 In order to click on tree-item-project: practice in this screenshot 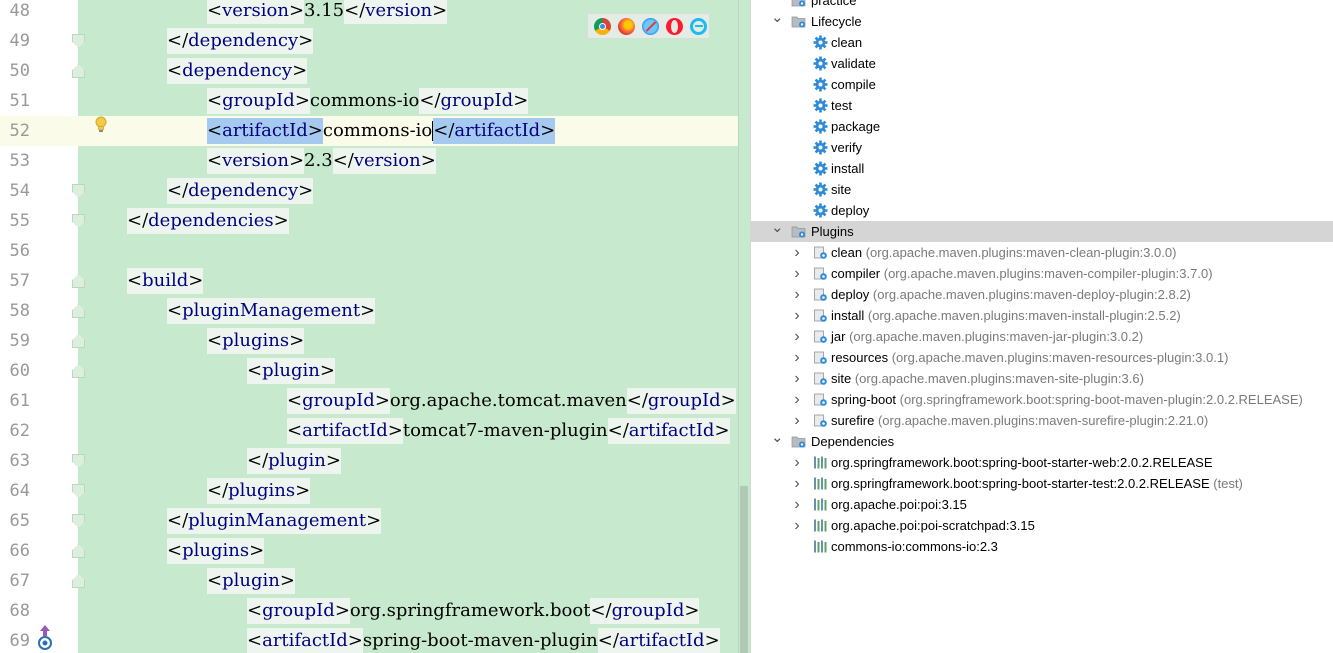, I will do `click(1042, 5)`.